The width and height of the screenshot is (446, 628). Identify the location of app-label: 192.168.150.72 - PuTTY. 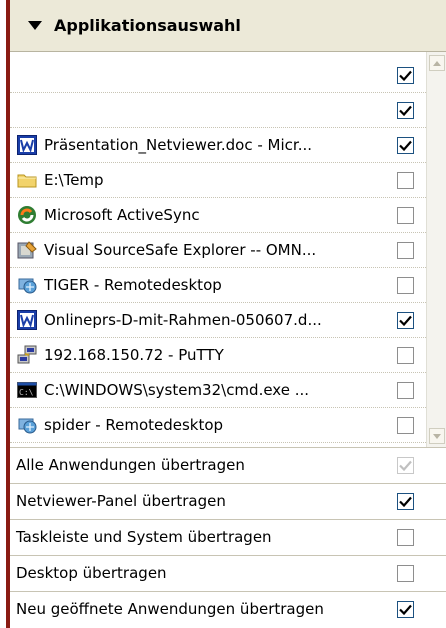
(134, 355).